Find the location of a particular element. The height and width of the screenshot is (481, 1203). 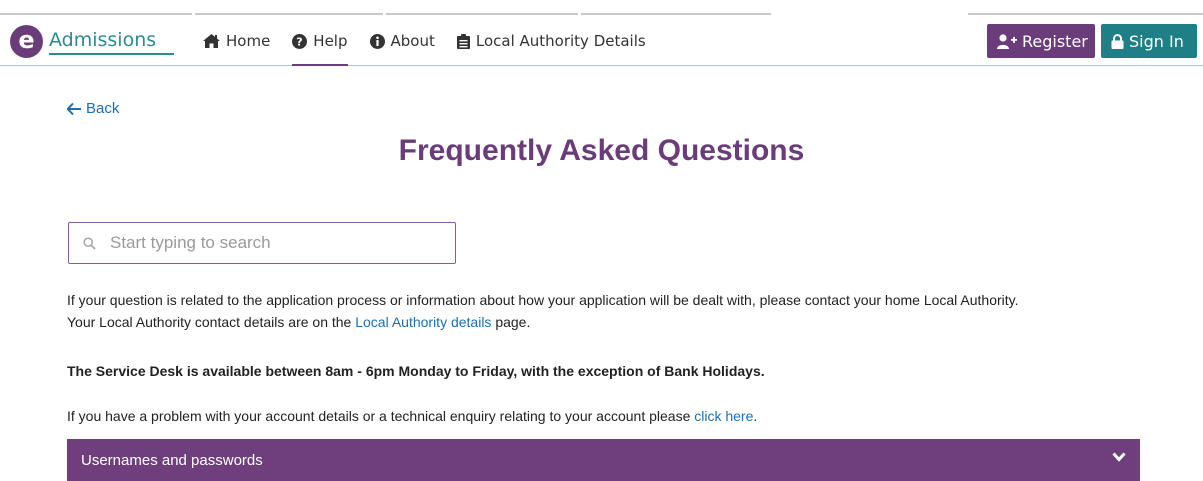

sign-in-button: Sign In is located at coordinates (1149, 41).